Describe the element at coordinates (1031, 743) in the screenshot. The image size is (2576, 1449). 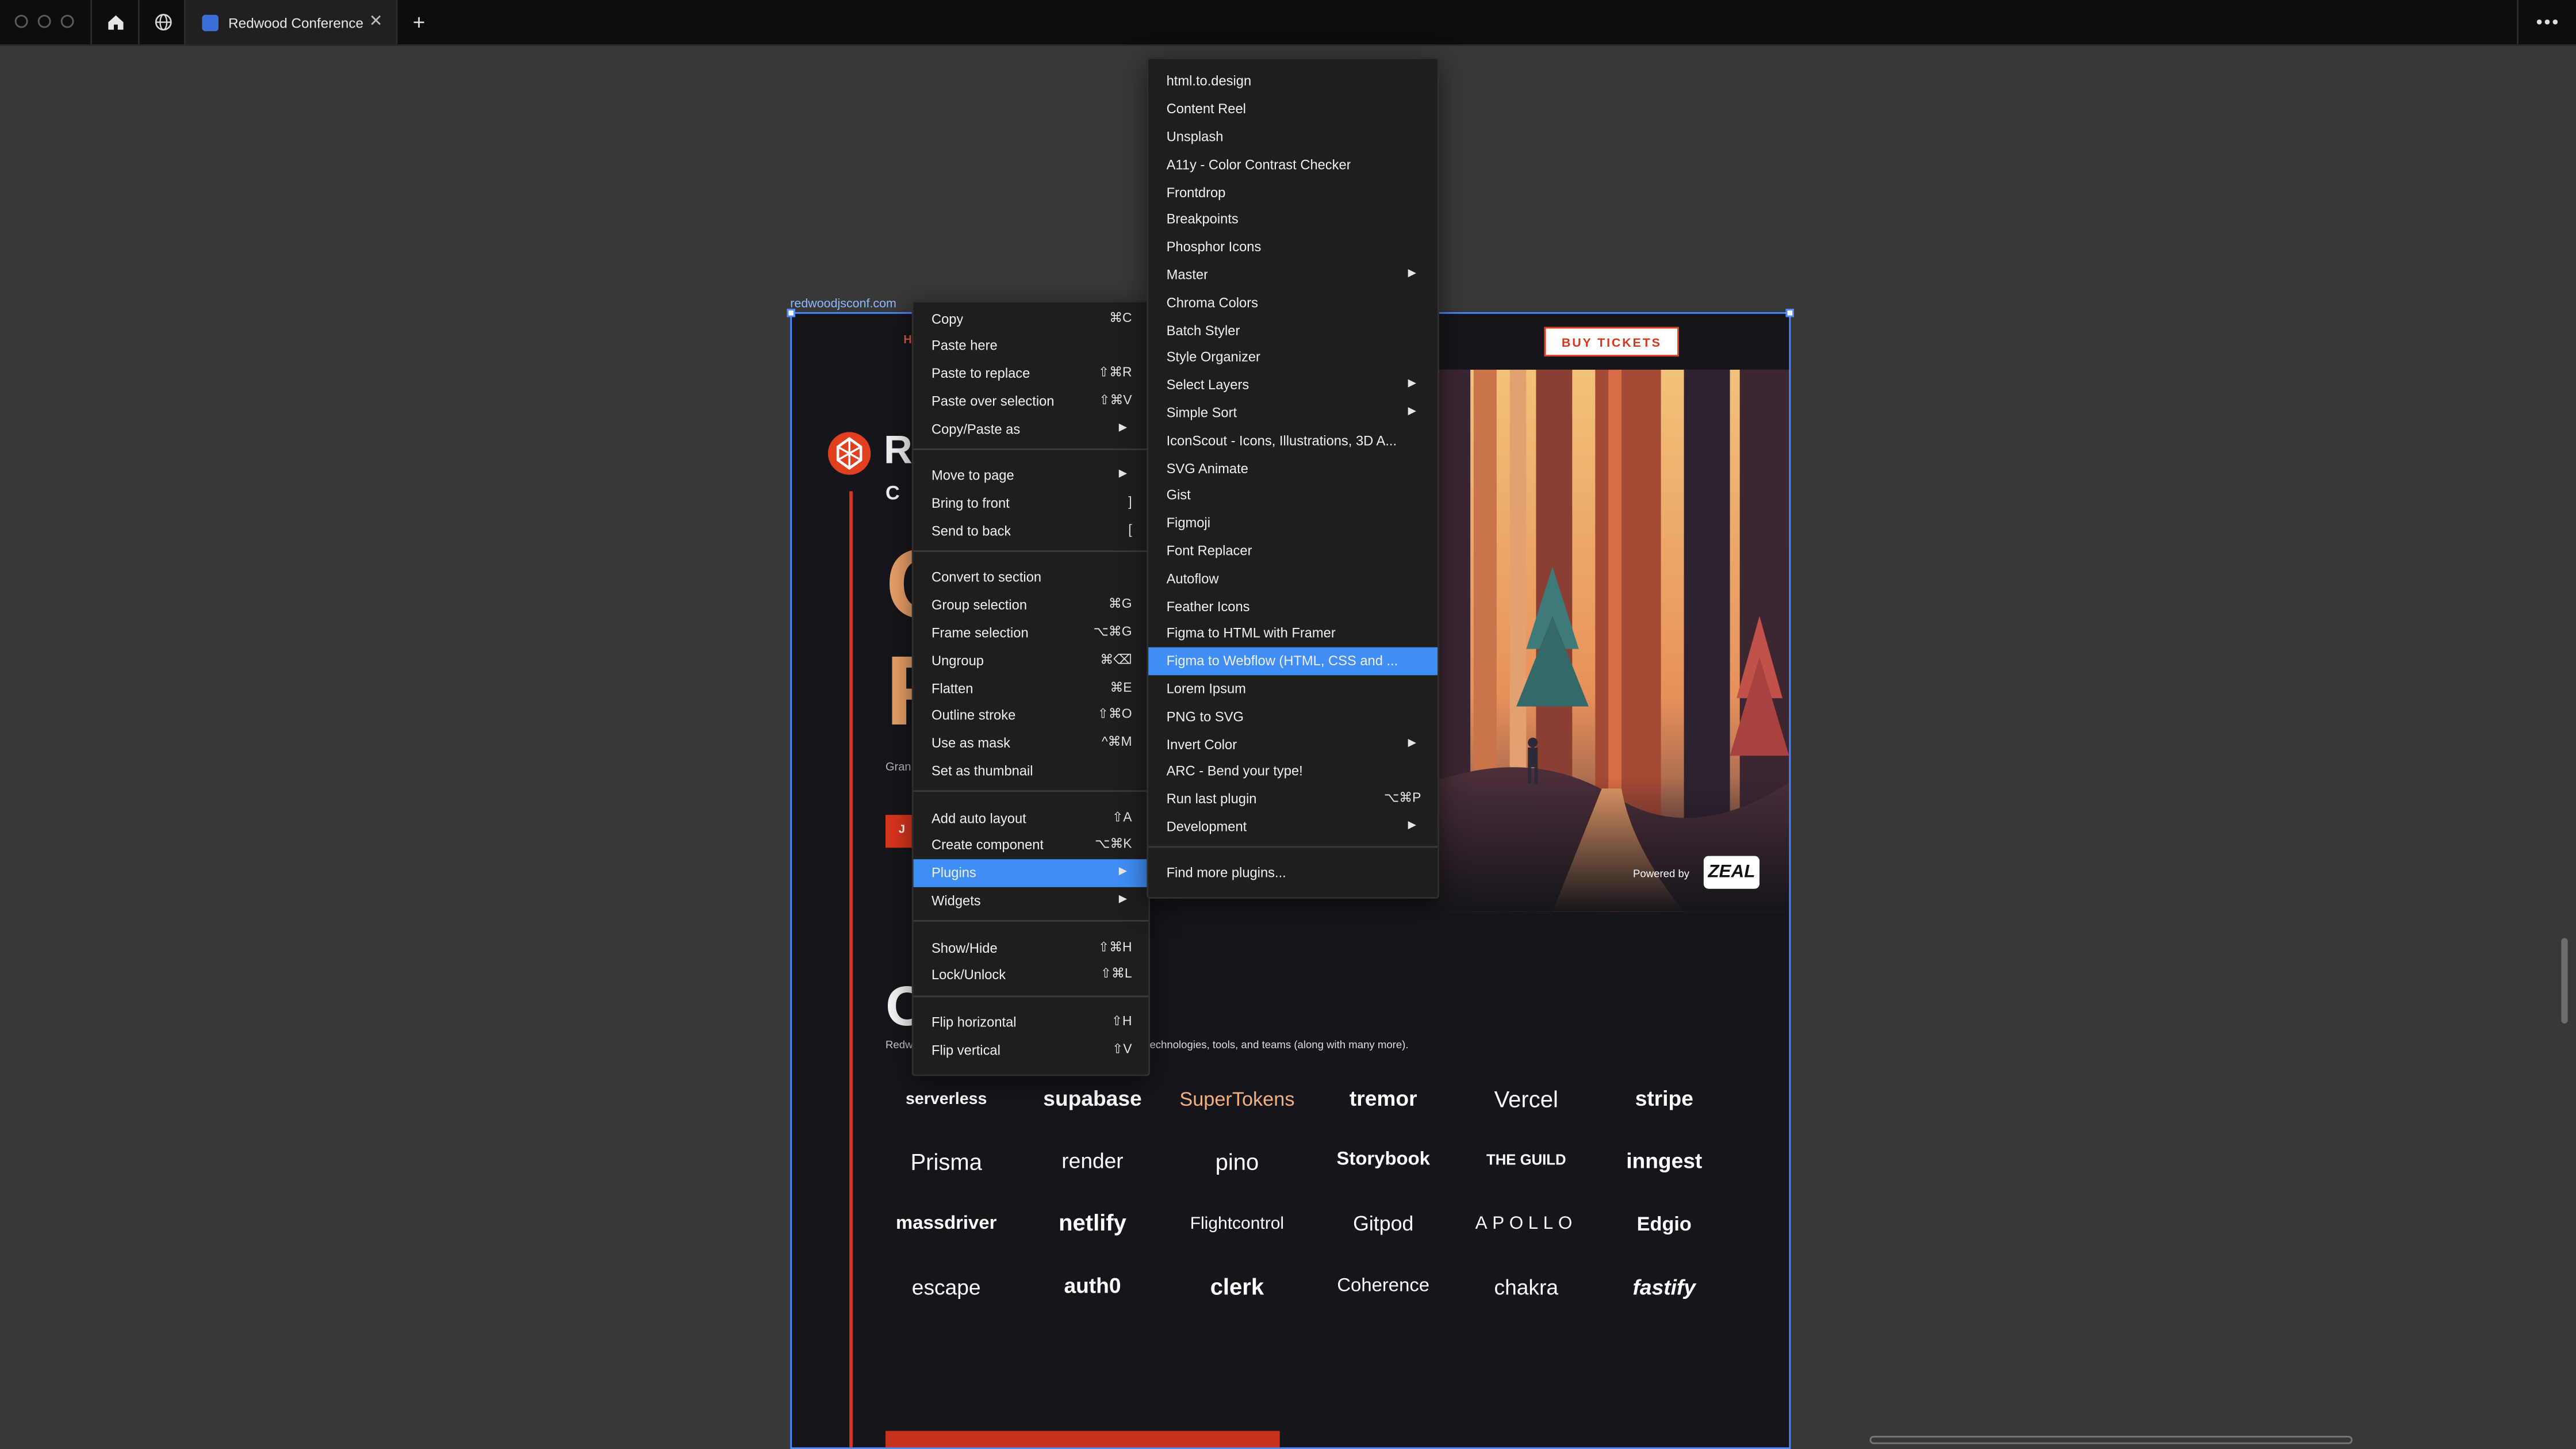
I see `menu-item: Use as mask ^⌘M` at that location.